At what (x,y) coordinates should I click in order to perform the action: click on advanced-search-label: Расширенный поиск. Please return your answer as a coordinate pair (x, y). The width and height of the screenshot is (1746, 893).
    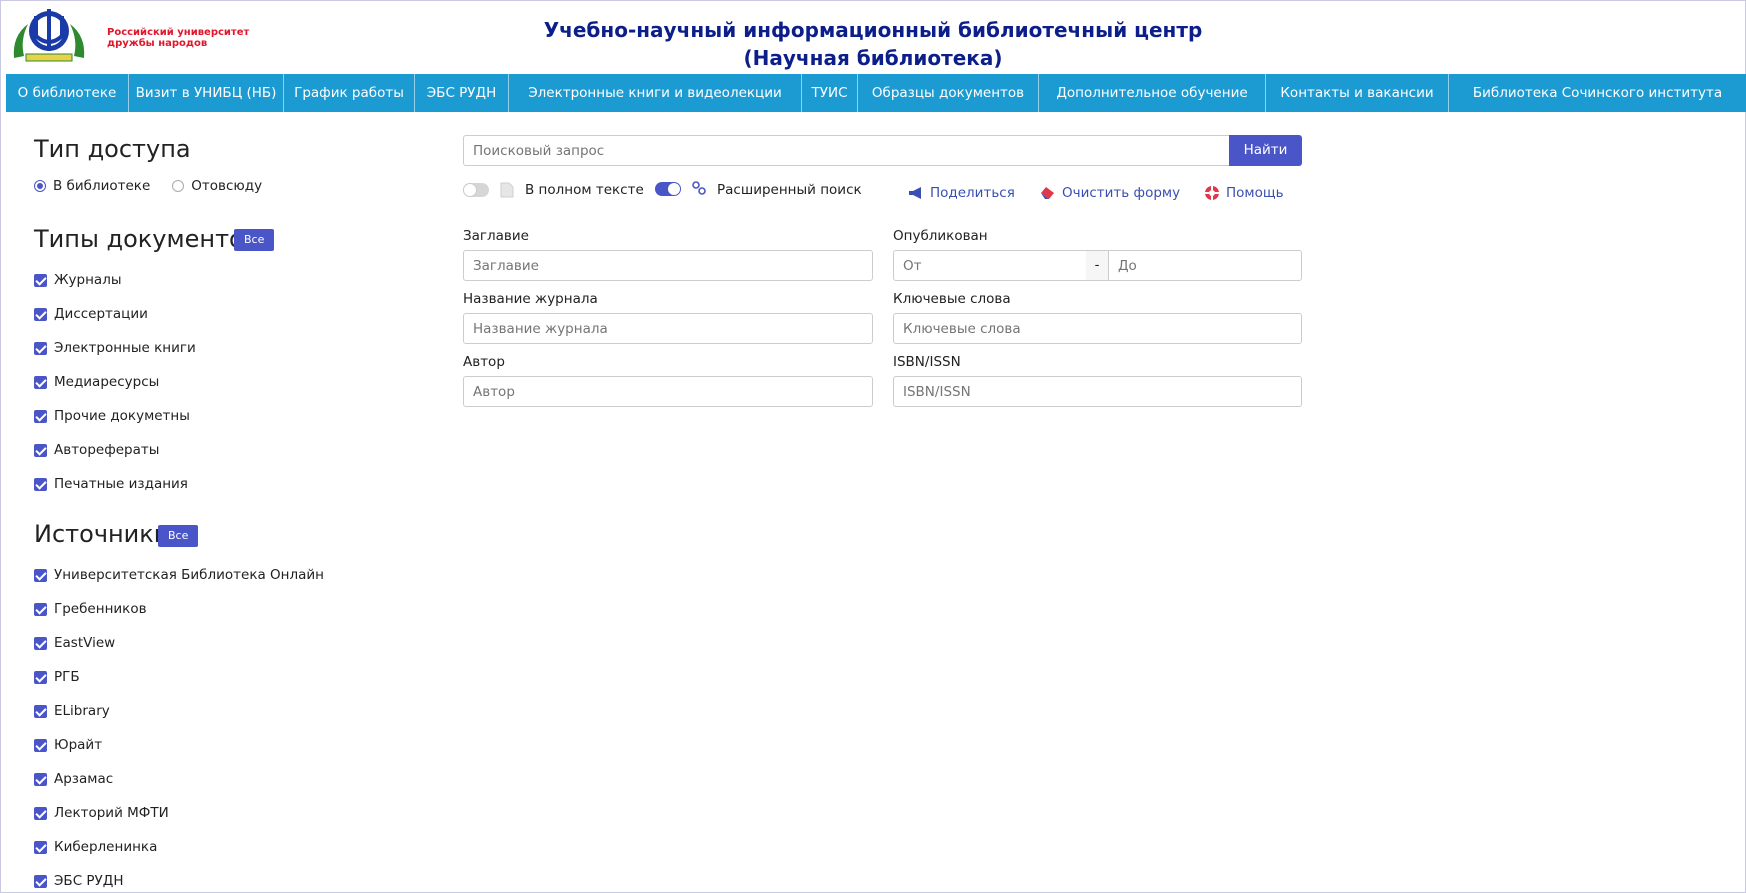
    Looking at the image, I should click on (789, 190).